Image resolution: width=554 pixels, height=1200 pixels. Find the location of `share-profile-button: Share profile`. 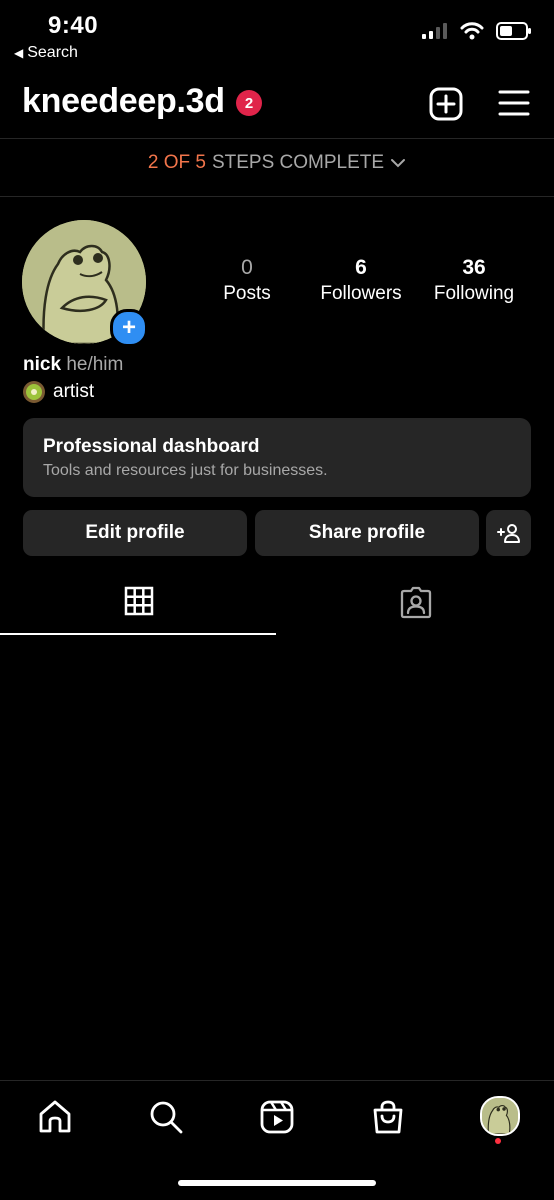

share-profile-button: Share profile is located at coordinates (367, 533).